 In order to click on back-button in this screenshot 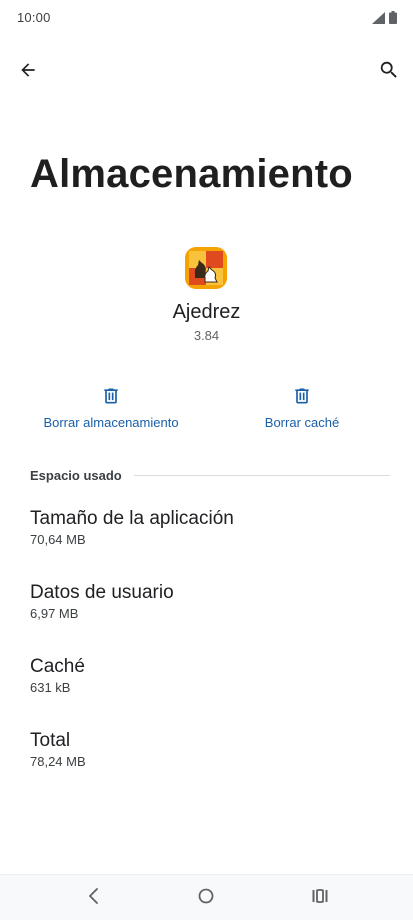, I will do `click(28, 72)`.